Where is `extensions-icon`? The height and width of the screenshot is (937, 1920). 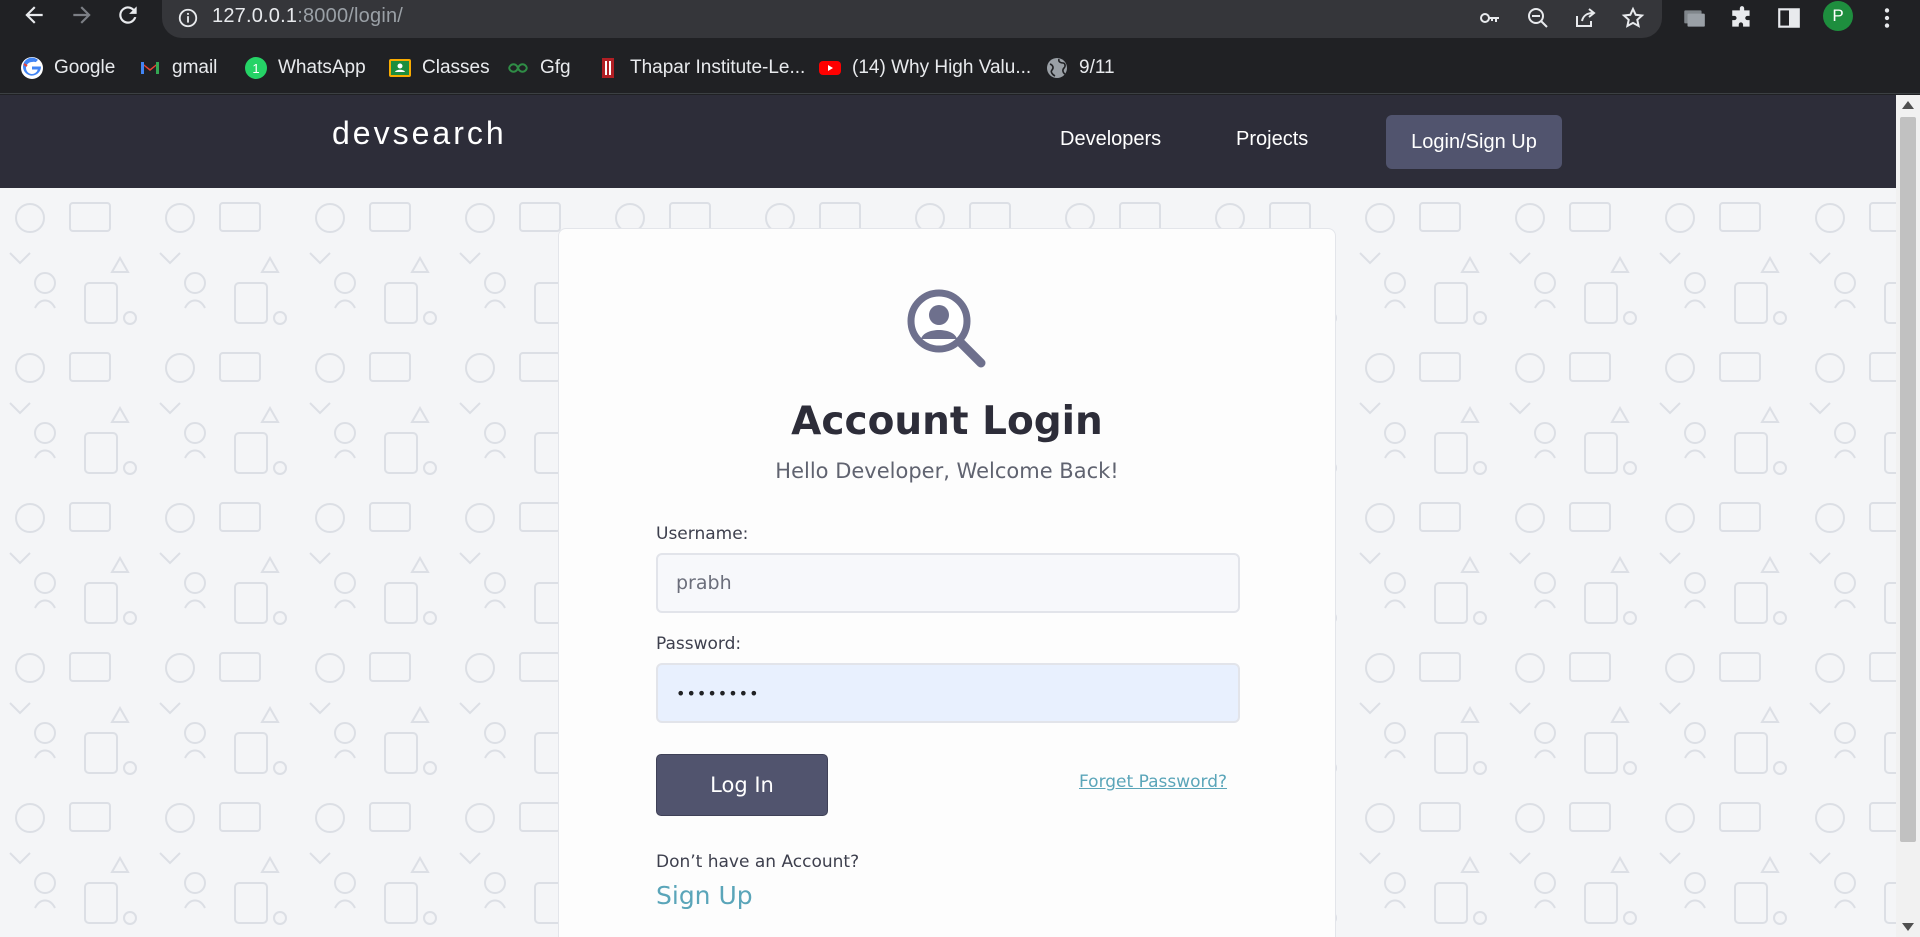
extensions-icon is located at coordinates (1742, 18).